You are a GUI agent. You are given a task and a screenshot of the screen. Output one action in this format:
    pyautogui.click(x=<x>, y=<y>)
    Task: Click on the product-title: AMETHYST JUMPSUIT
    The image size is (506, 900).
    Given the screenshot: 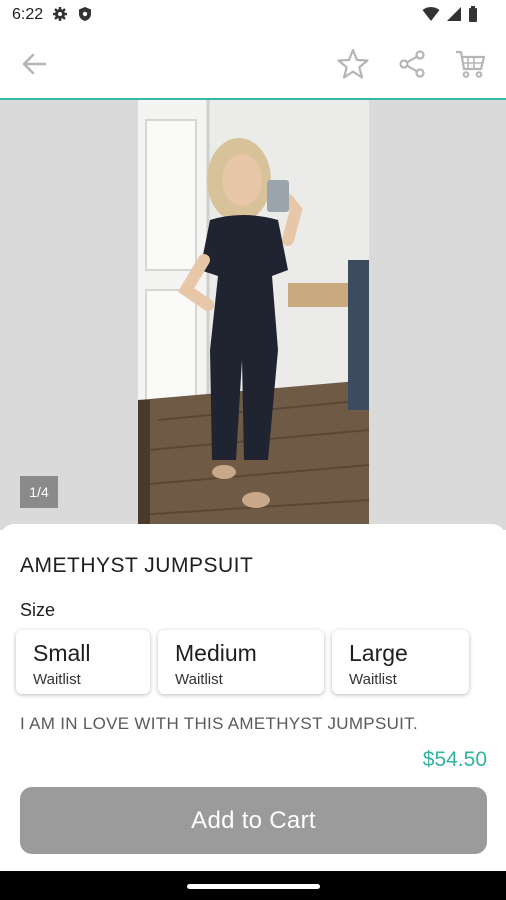 What is the action you would take?
    pyautogui.click(x=137, y=565)
    